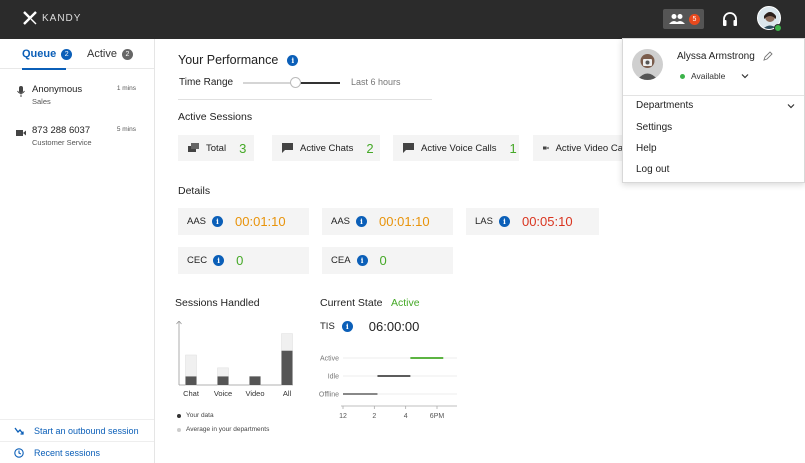  I want to click on performance-title: Your Performance, so click(228, 60).